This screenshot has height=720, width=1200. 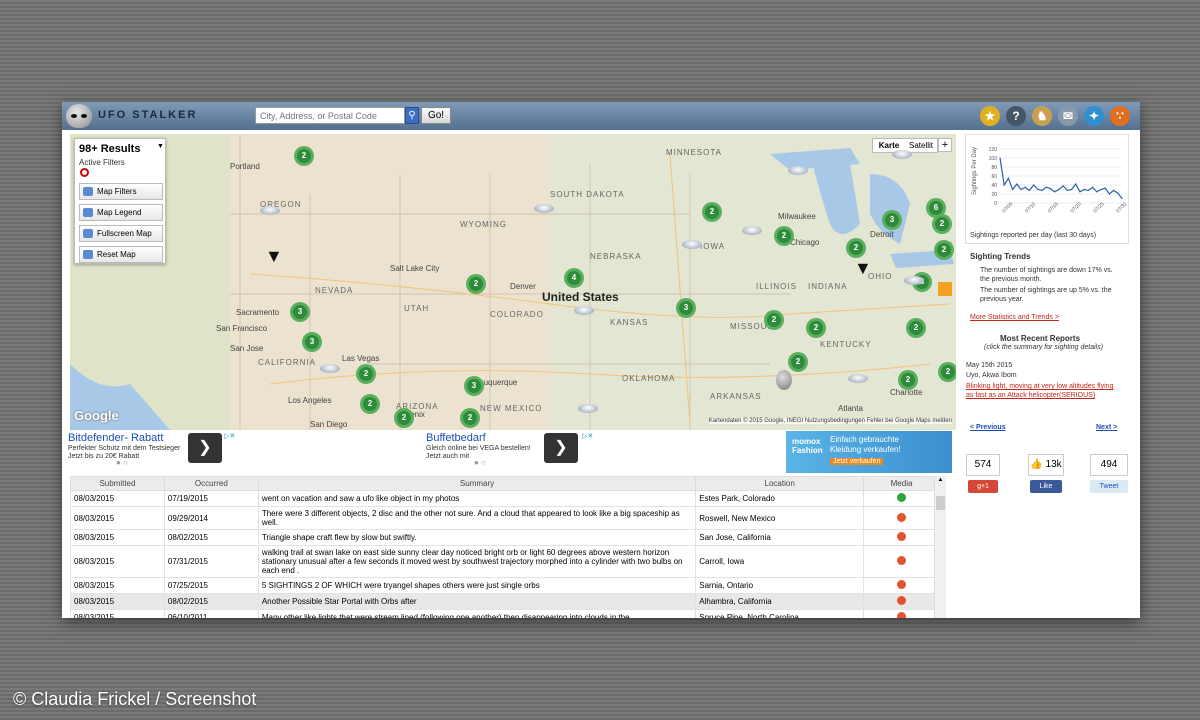 What do you see at coordinates (1016, 116) in the screenshot?
I see `help-icon: ?` at bounding box center [1016, 116].